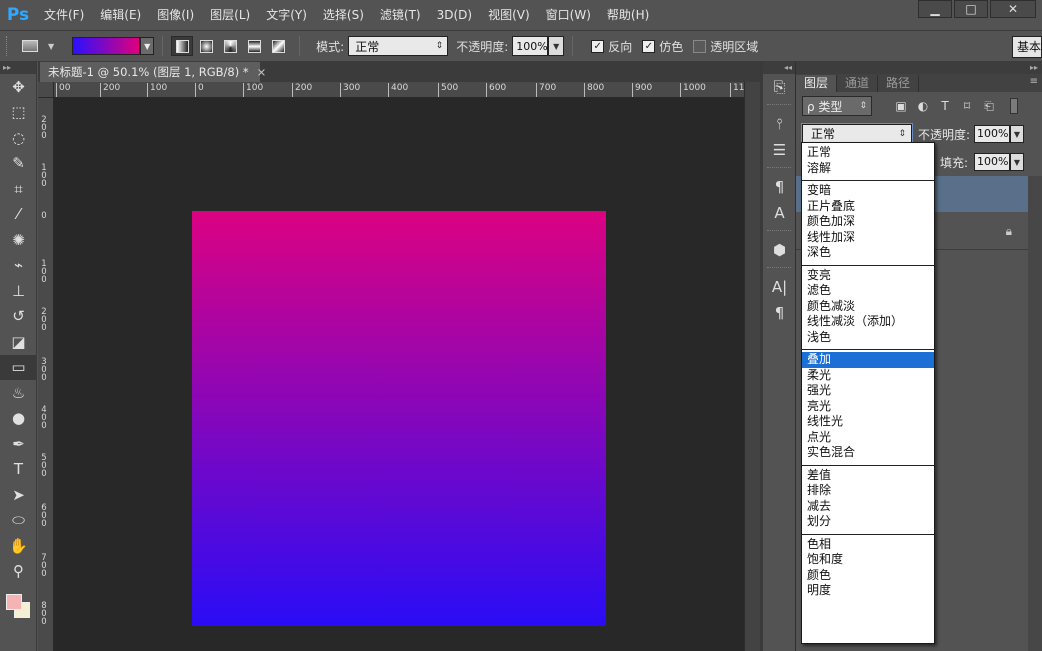  Describe the element at coordinates (611, 46) in the screenshot. I see `reverse-checkbox: ✓ 反向` at that location.